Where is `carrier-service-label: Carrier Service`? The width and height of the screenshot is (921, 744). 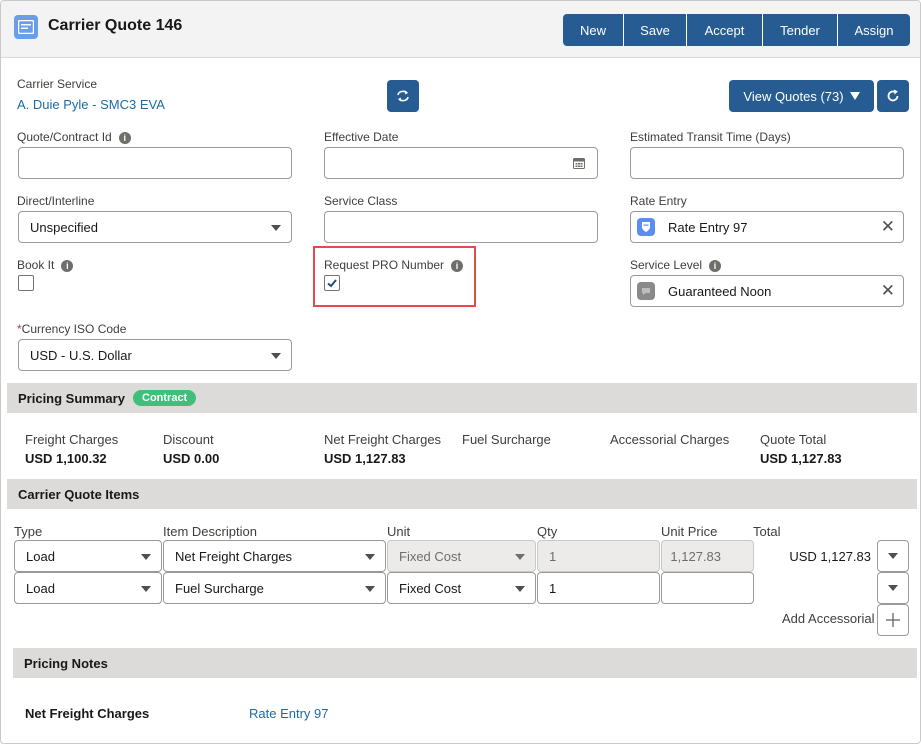
carrier-service-label: Carrier Service is located at coordinates (57, 84).